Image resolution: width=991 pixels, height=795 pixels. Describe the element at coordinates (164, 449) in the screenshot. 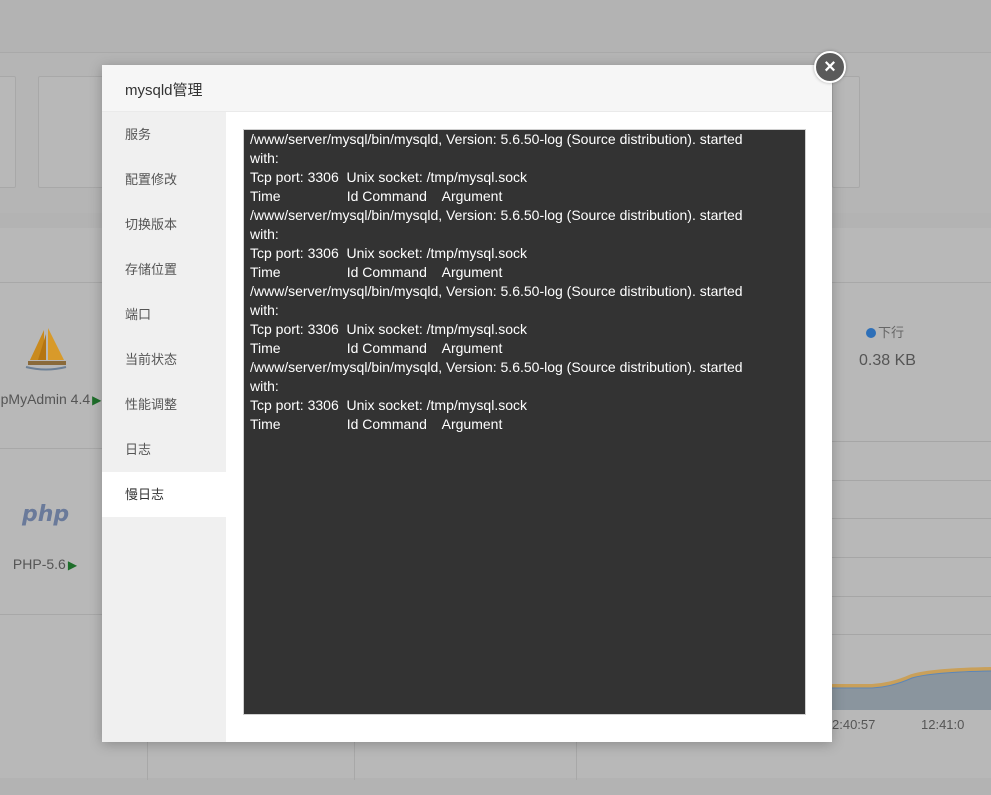

I see `sidebar-item-log: 日志` at that location.